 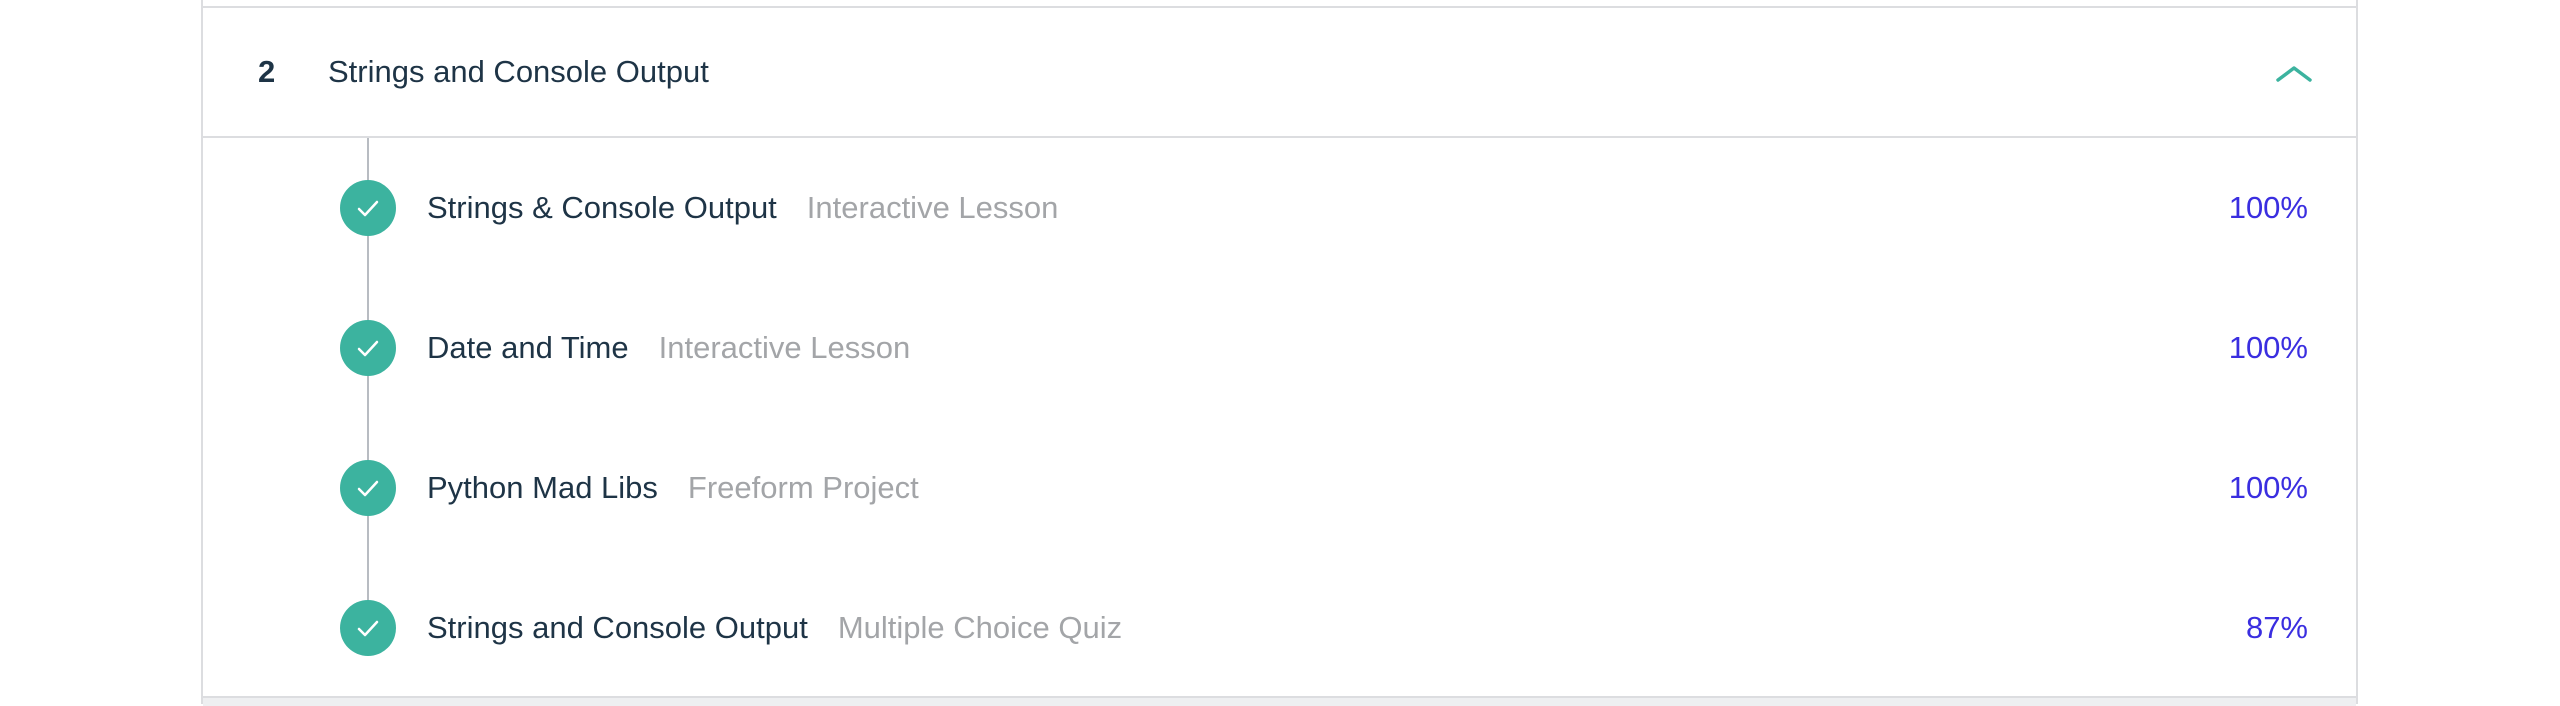 What do you see at coordinates (542, 487) in the screenshot?
I see `lesson-title: Python Mad Libs` at bounding box center [542, 487].